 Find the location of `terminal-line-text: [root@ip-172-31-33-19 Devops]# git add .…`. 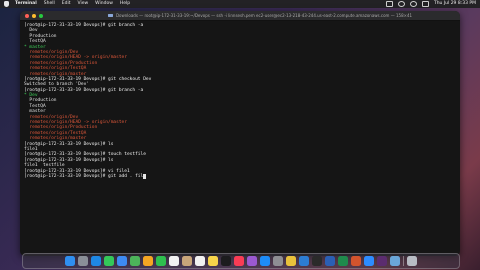

terminal-line-text: [root@ip-172-31-33-19 Devops]# git add .… is located at coordinates (84, 176).